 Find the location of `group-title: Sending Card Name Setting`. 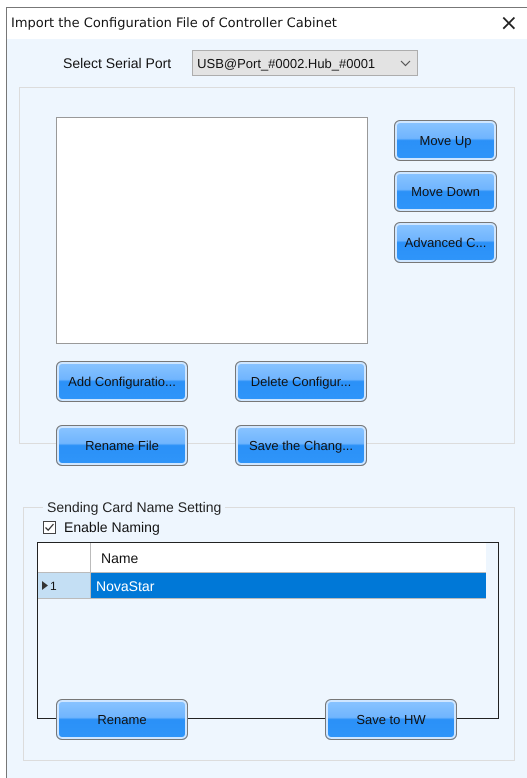

group-title: Sending Card Name Setting is located at coordinates (134, 507).